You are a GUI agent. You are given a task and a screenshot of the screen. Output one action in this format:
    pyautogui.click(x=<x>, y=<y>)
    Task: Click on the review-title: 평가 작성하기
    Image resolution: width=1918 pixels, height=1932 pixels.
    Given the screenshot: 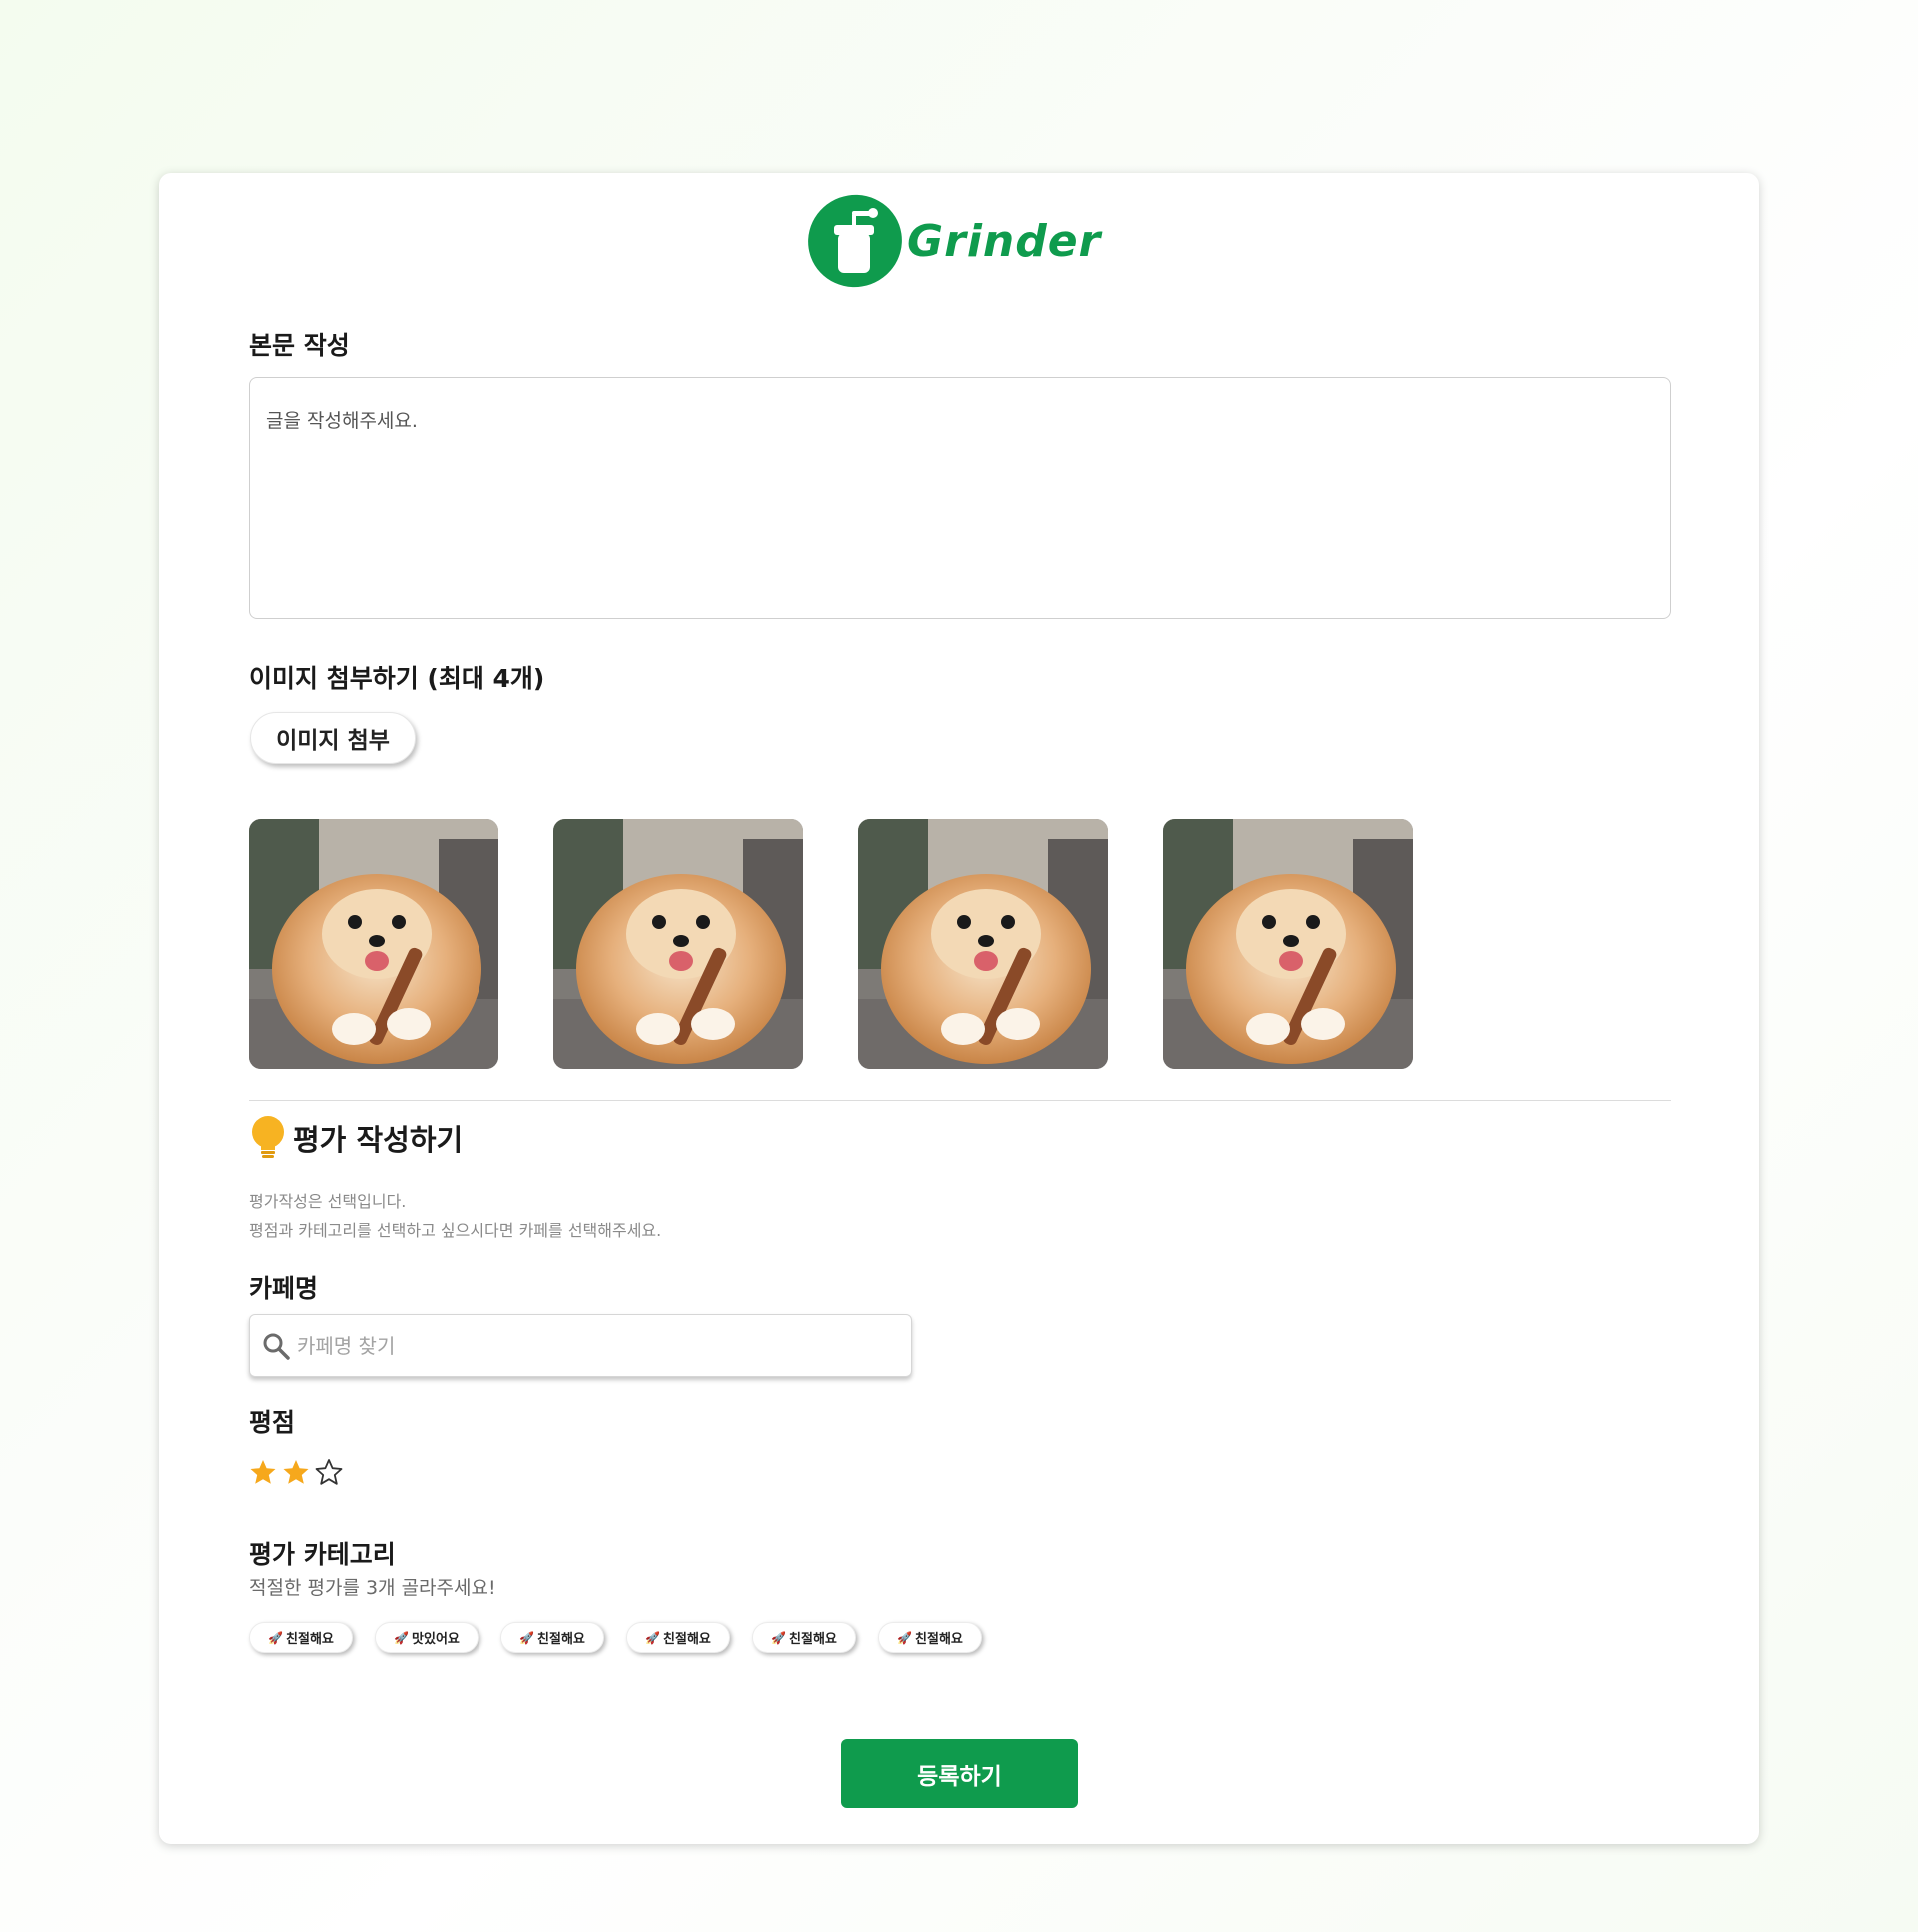 What is the action you would take?
    pyautogui.click(x=378, y=1140)
    